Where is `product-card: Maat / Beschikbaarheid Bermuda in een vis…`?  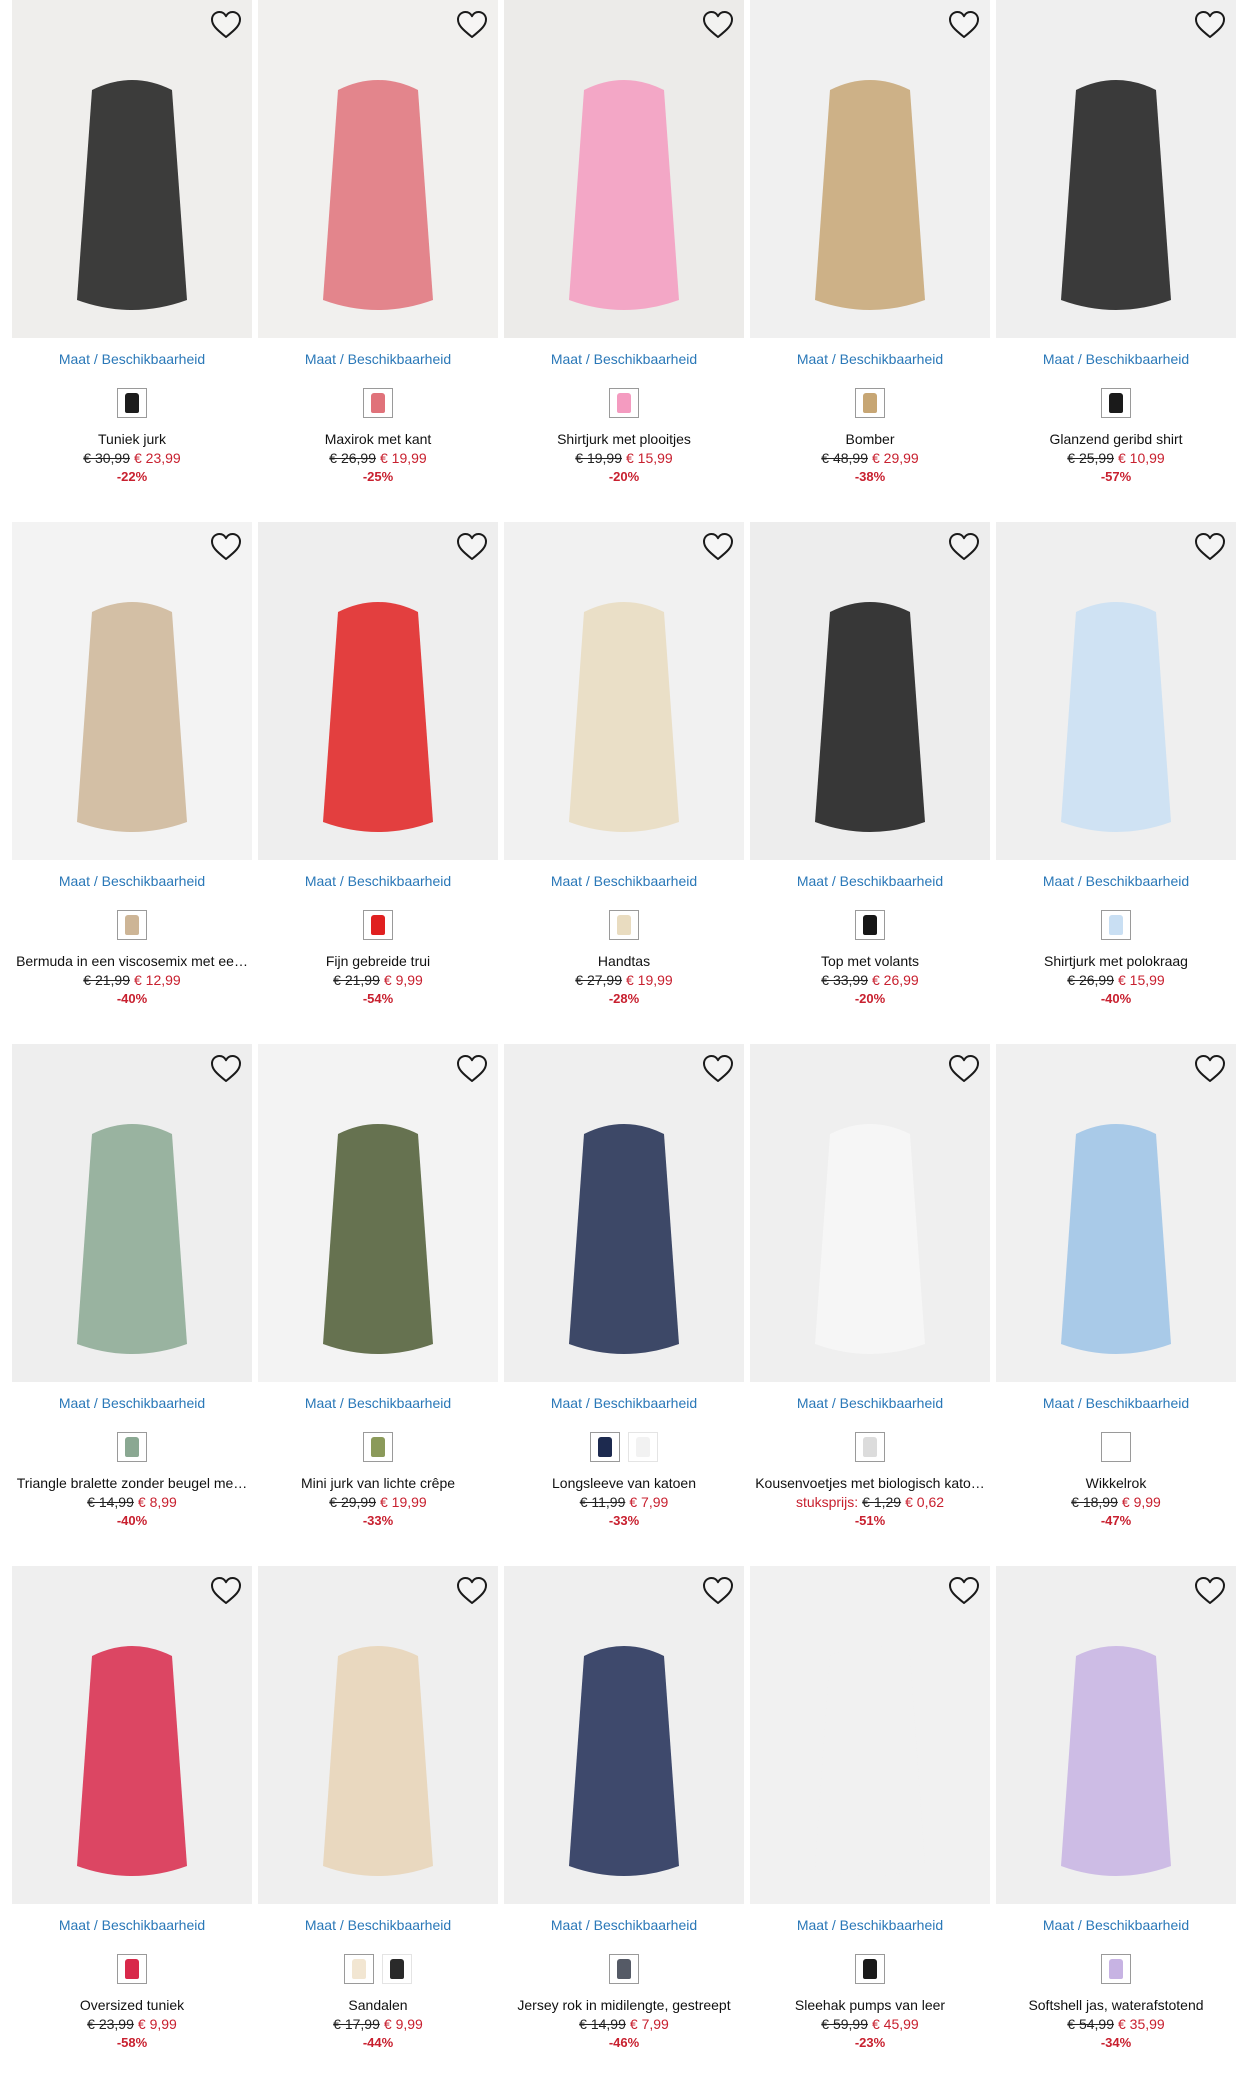
product-card: Maat / Beschikbaarheid Bermuda in een vis… is located at coordinates (132, 783).